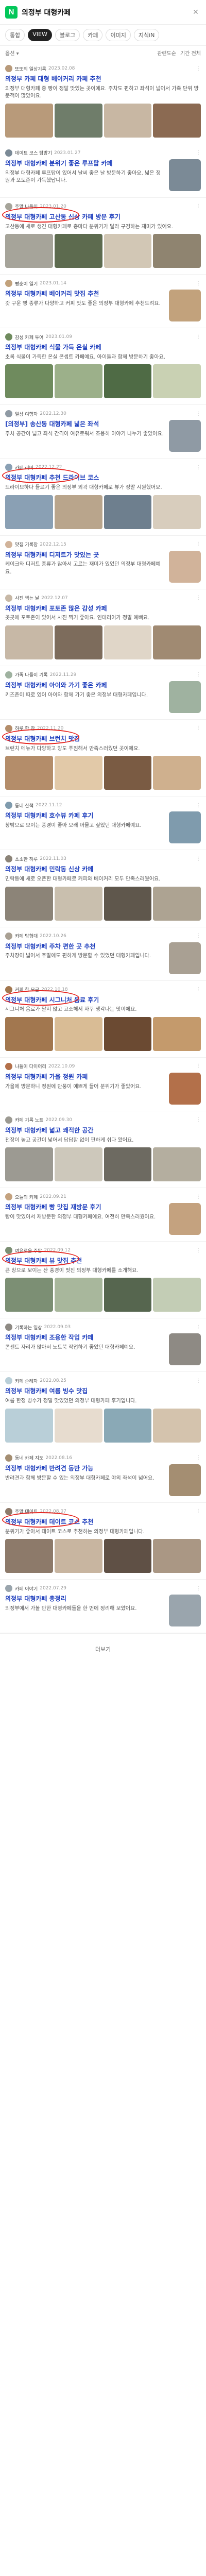  What do you see at coordinates (85, 294) in the screenshot?
I see `post-title: 의정부 대형카페 베이커리 맛집 추천` at bounding box center [85, 294].